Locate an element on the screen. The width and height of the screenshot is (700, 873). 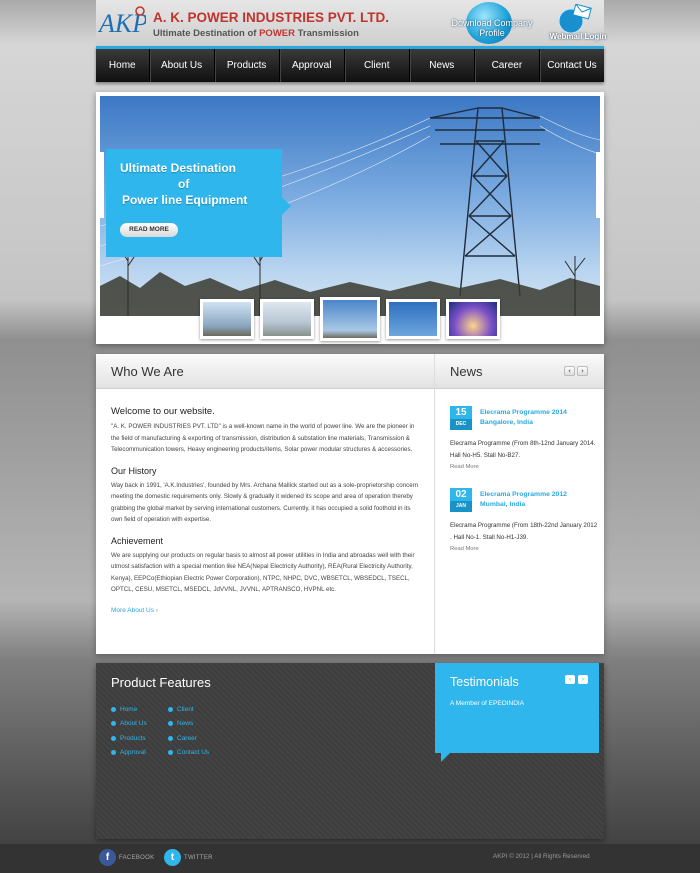
history-heading: Our History is located at coordinates (134, 470).